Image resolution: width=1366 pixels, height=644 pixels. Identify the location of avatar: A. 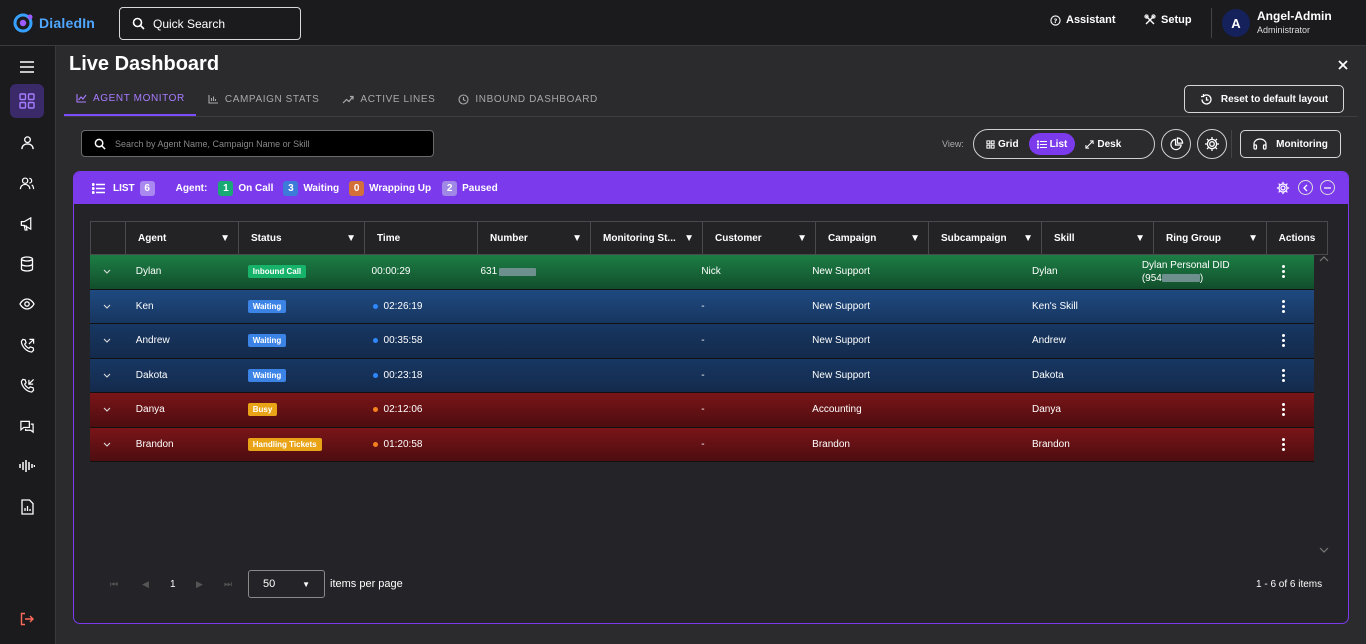
(1236, 23).